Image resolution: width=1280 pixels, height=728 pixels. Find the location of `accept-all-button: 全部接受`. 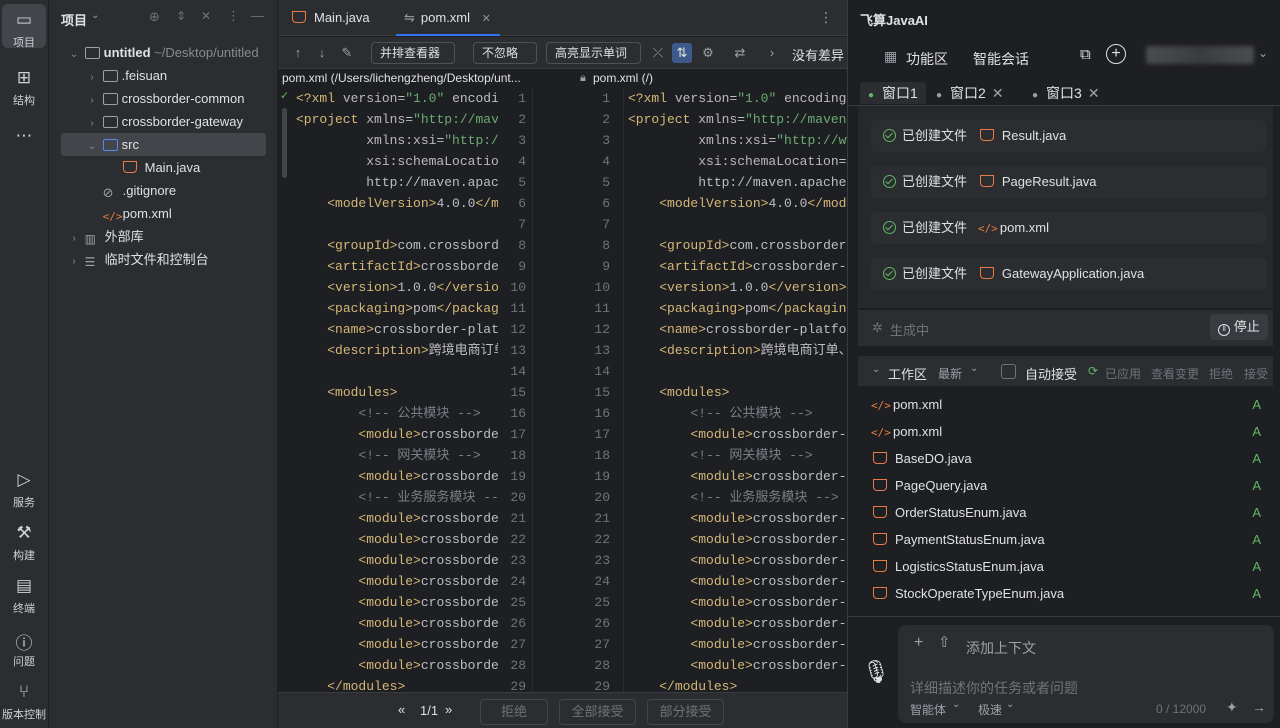

accept-all-button: 全部接受 is located at coordinates (597, 712).